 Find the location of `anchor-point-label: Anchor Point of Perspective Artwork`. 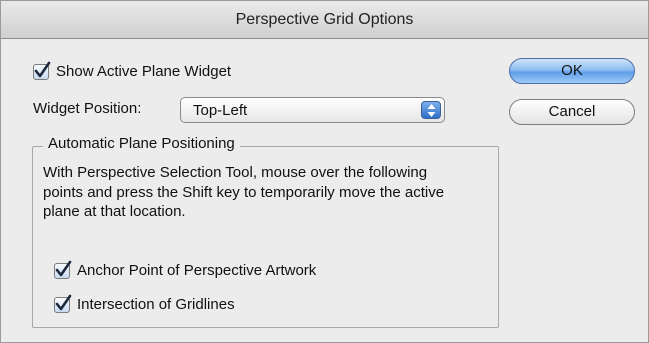

anchor-point-label: Anchor Point of Perspective Artwork is located at coordinates (197, 270).